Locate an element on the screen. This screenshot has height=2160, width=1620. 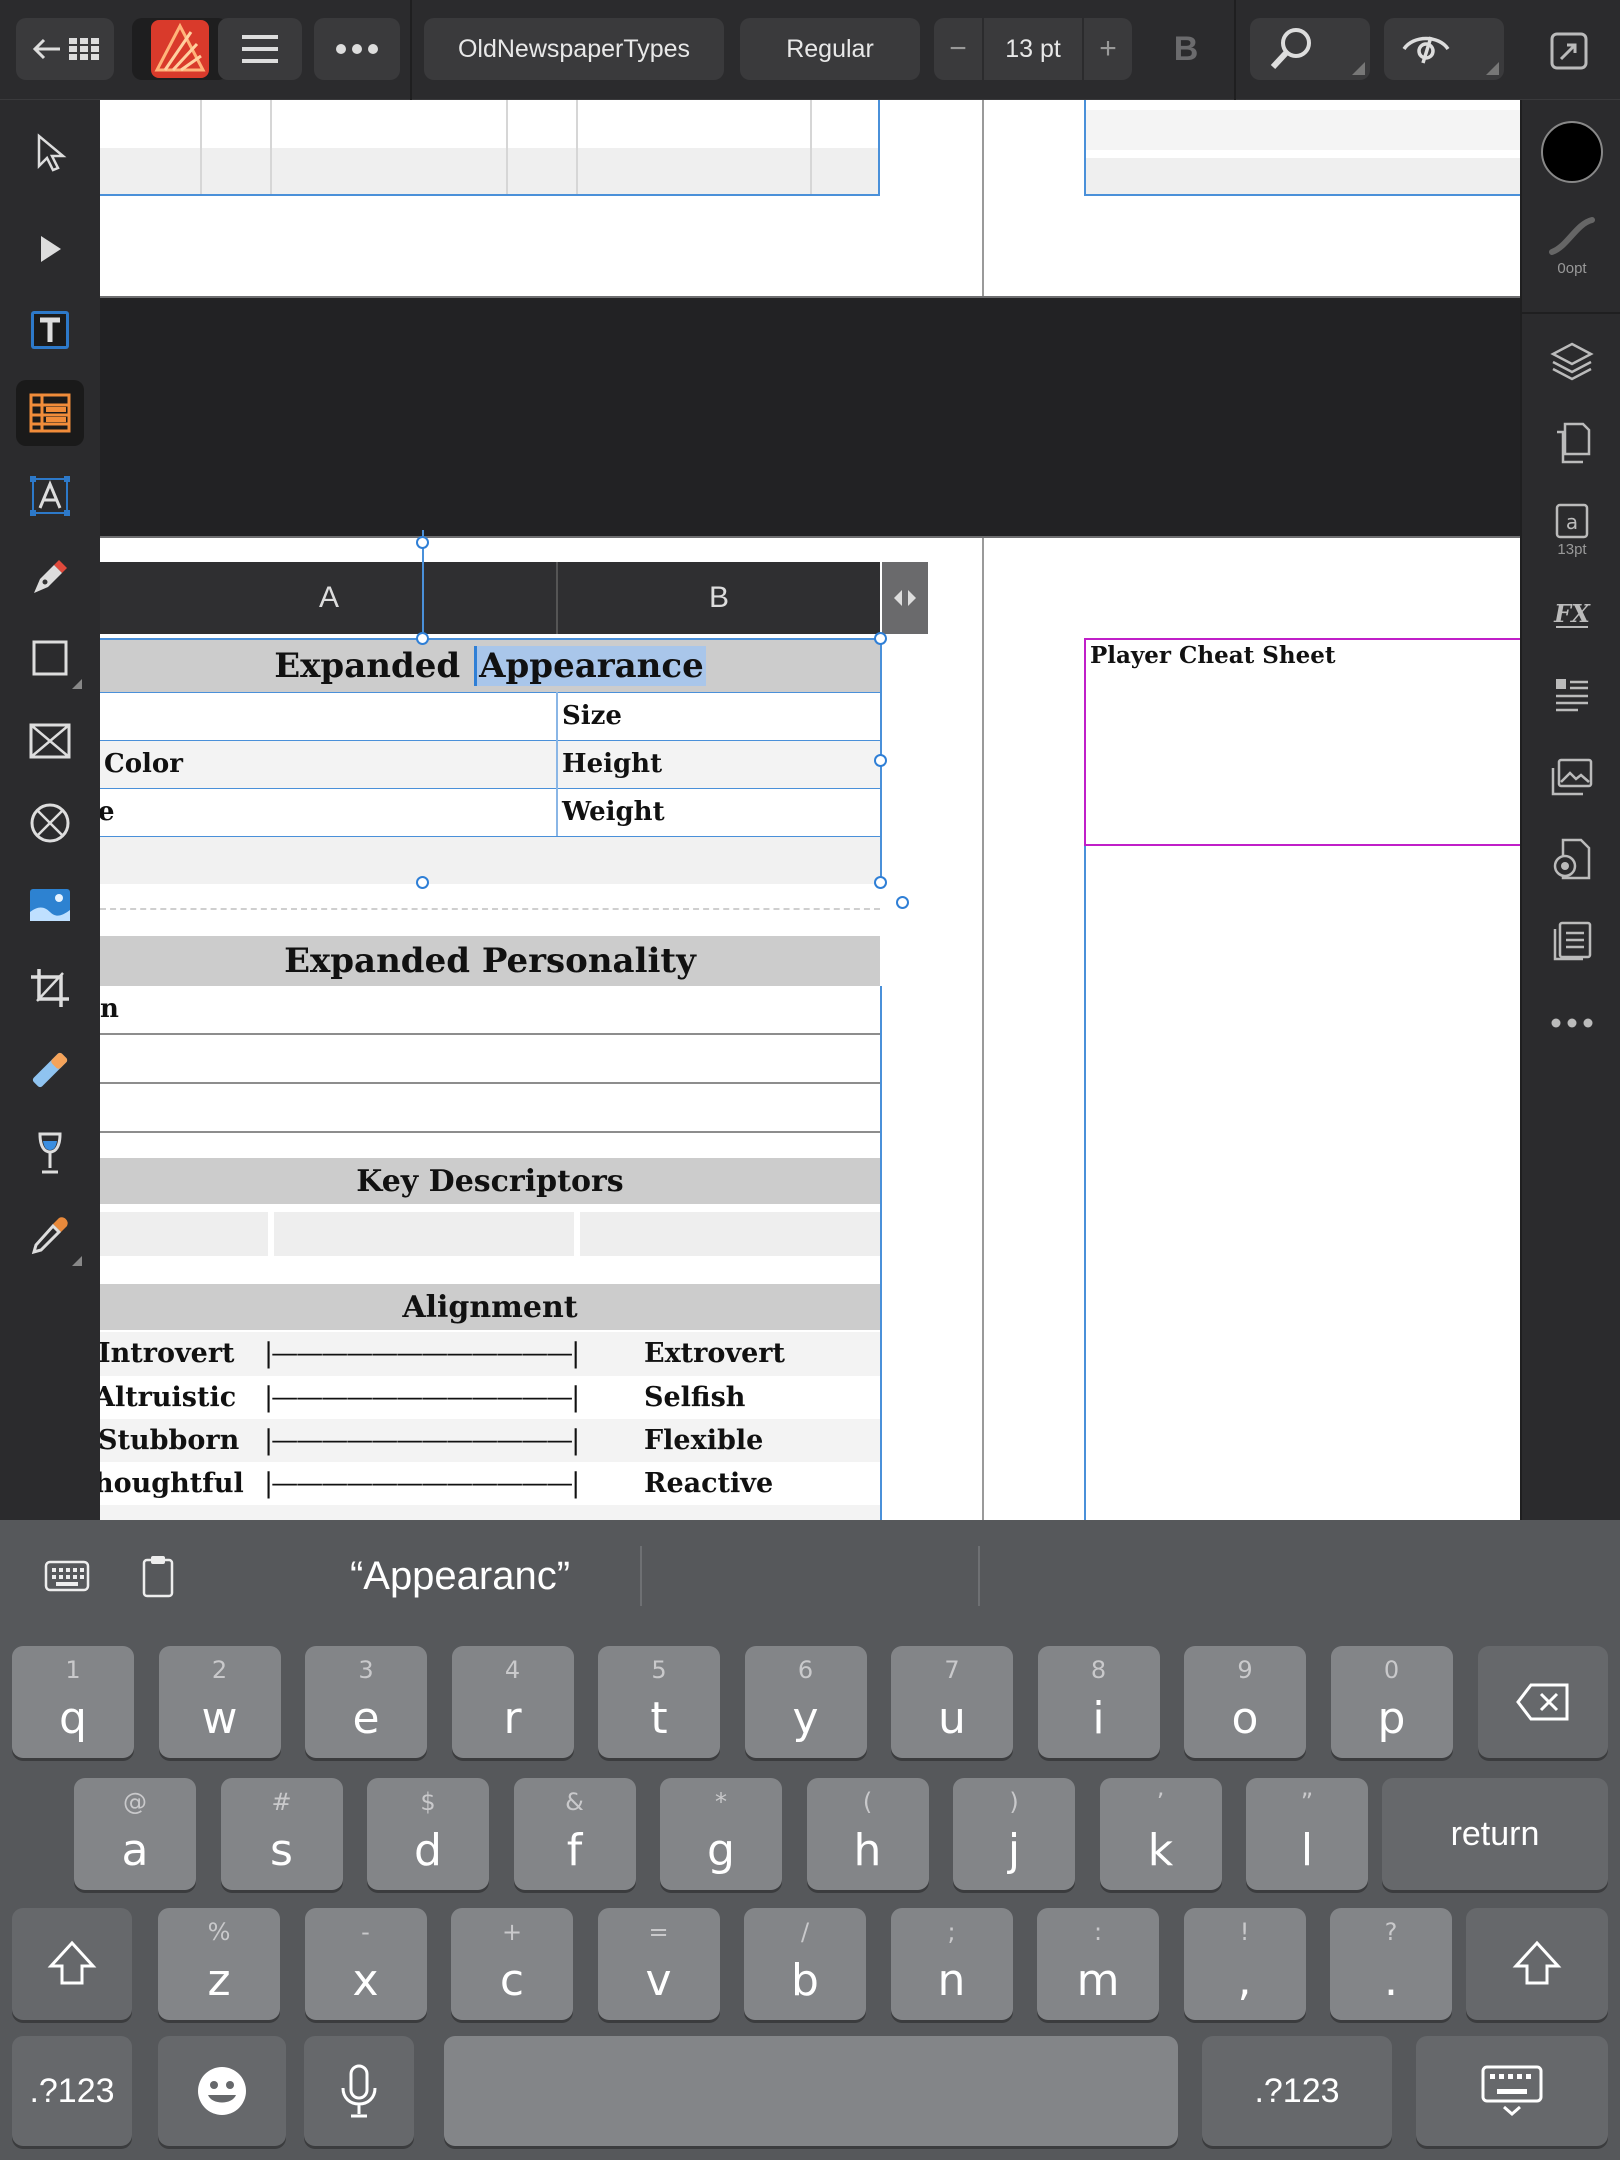
key-b: / b is located at coordinates (805, 1964).